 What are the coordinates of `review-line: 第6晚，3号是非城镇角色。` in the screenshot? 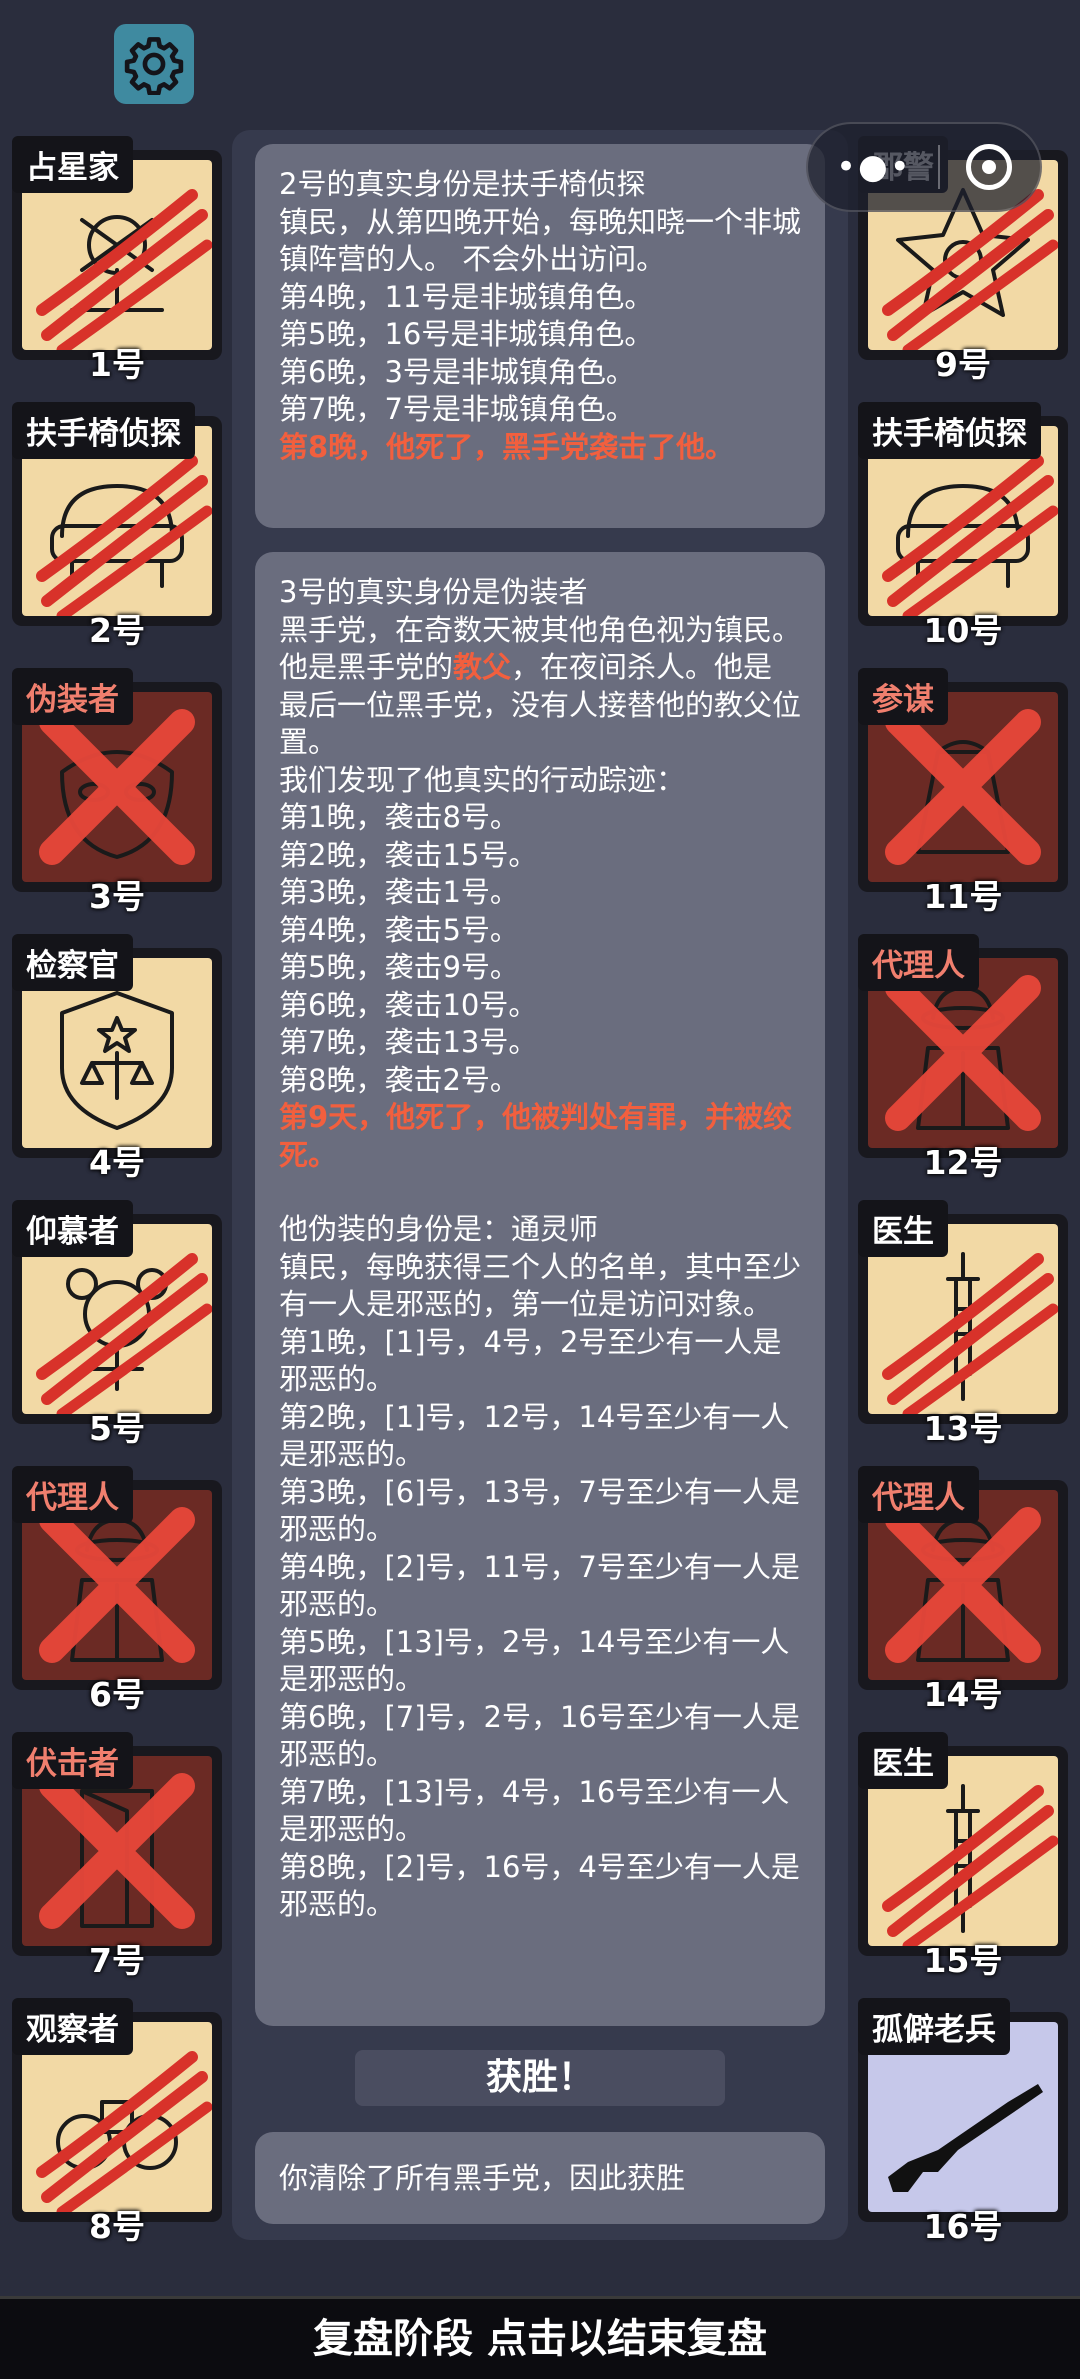 It's located at (457, 371).